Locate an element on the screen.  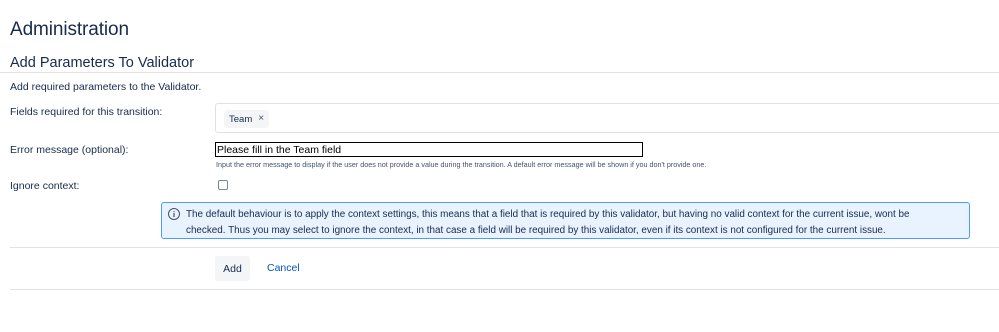
fields-multiselect: Team × is located at coordinates (607, 118).